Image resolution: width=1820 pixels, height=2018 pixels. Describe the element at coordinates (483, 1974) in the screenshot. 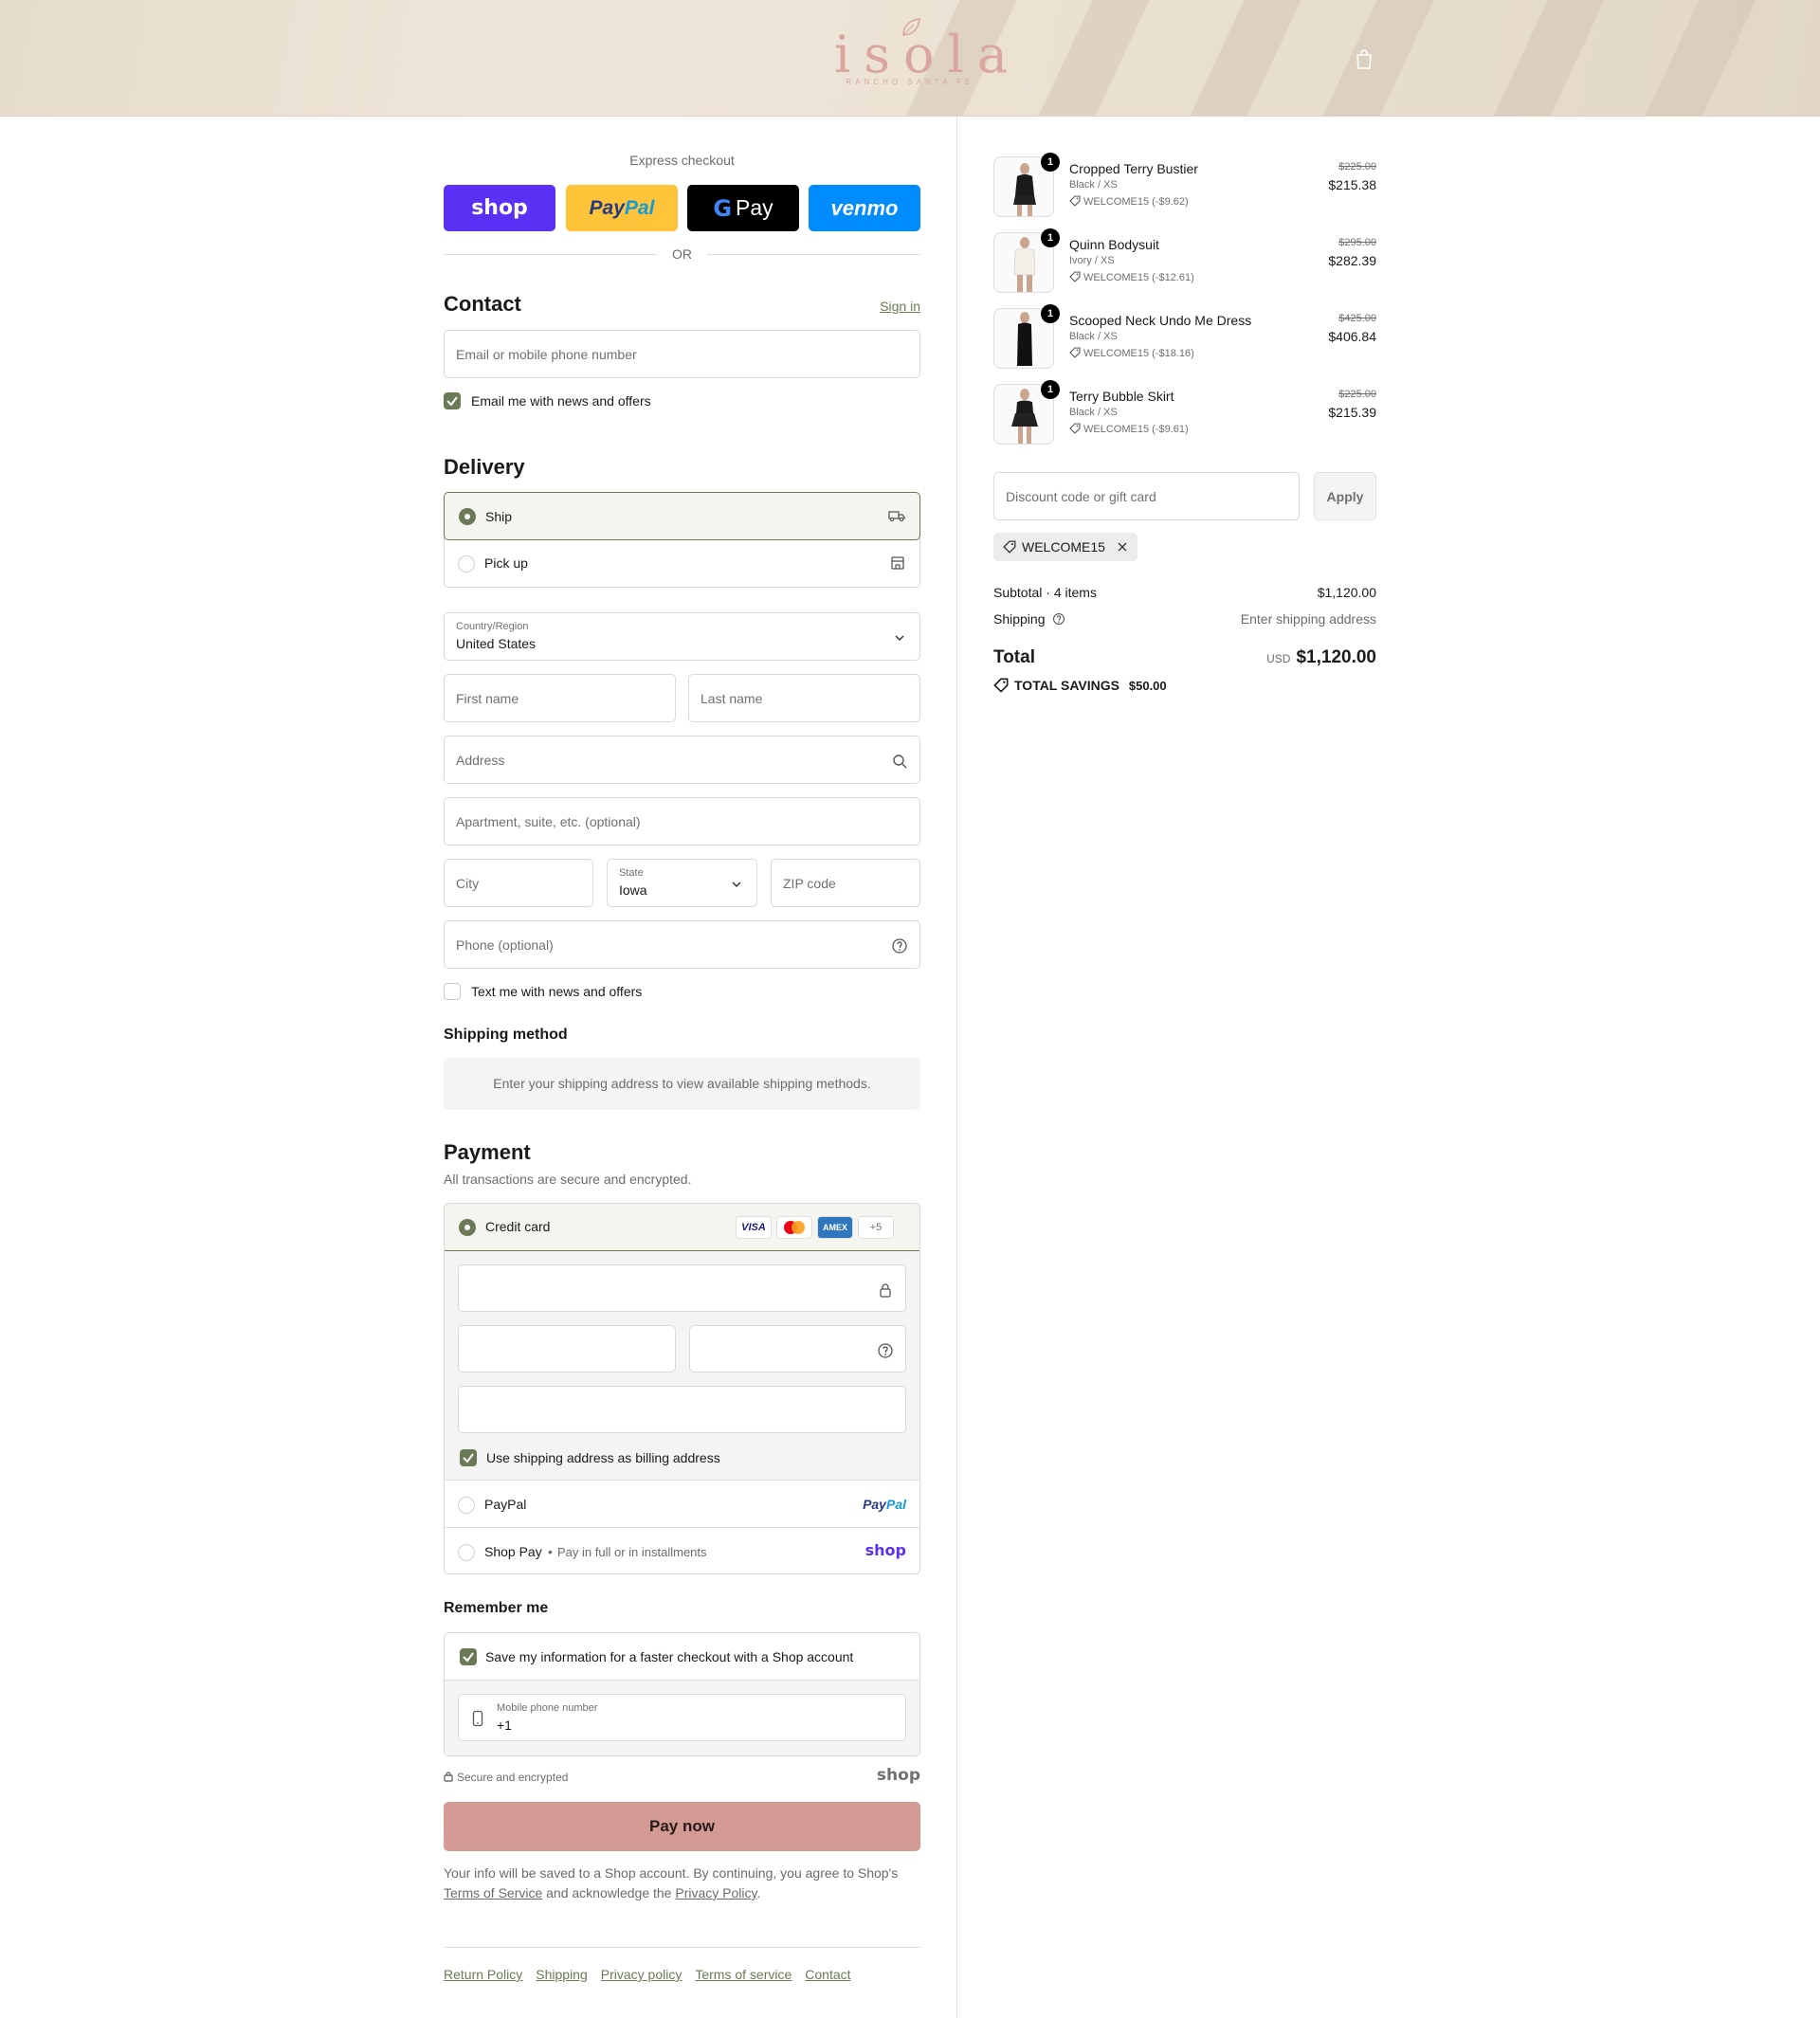

I see `footer-link-return-policy: Return Policy` at that location.